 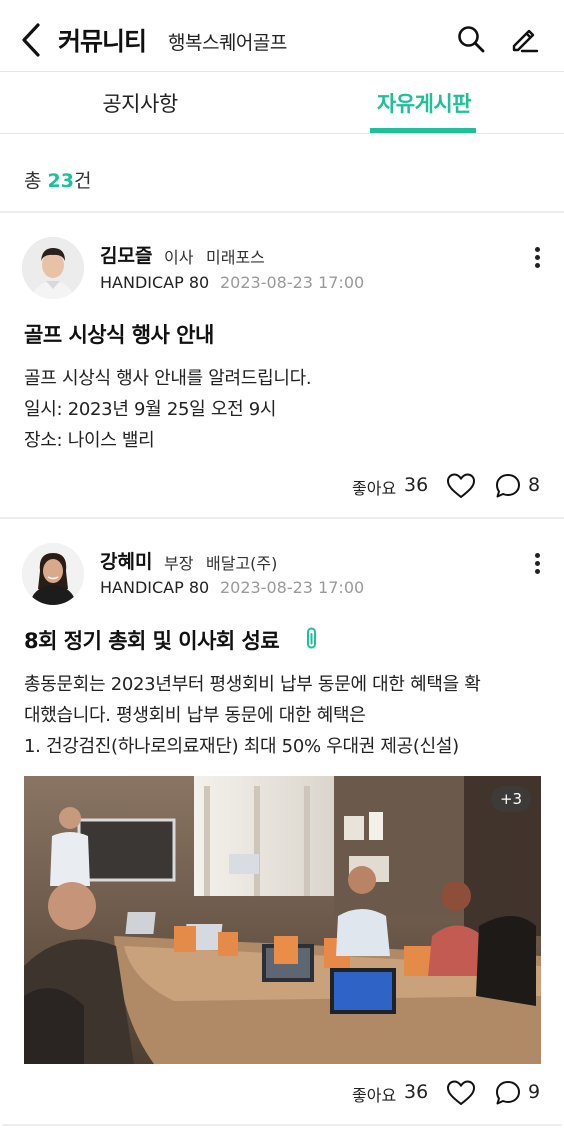 I want to click on post-body-line: 총동문회는 2023년부터 평생회비 납부 동문에 대한 혜택을 확, so click(x=252, y=684).